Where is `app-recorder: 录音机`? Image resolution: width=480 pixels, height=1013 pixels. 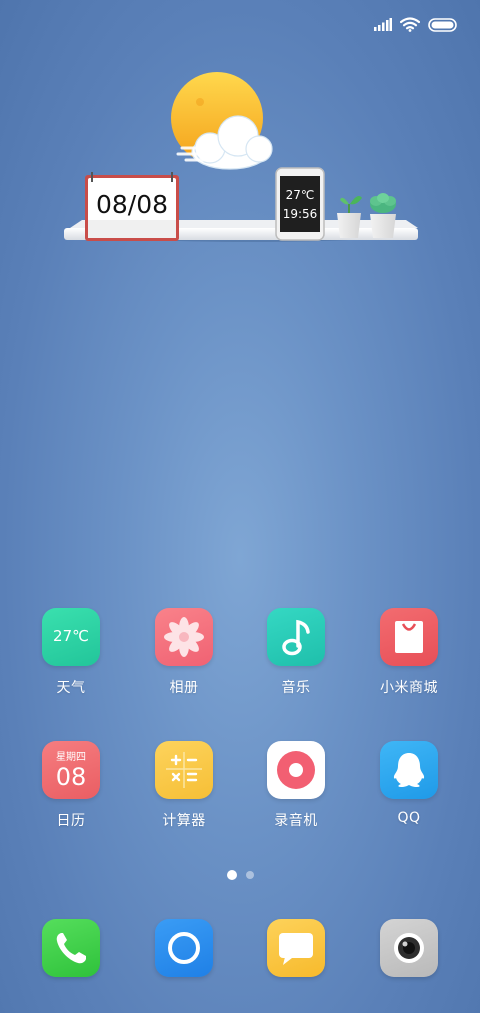
app-recorder: 录音机 is located at coordinates (296, 785).